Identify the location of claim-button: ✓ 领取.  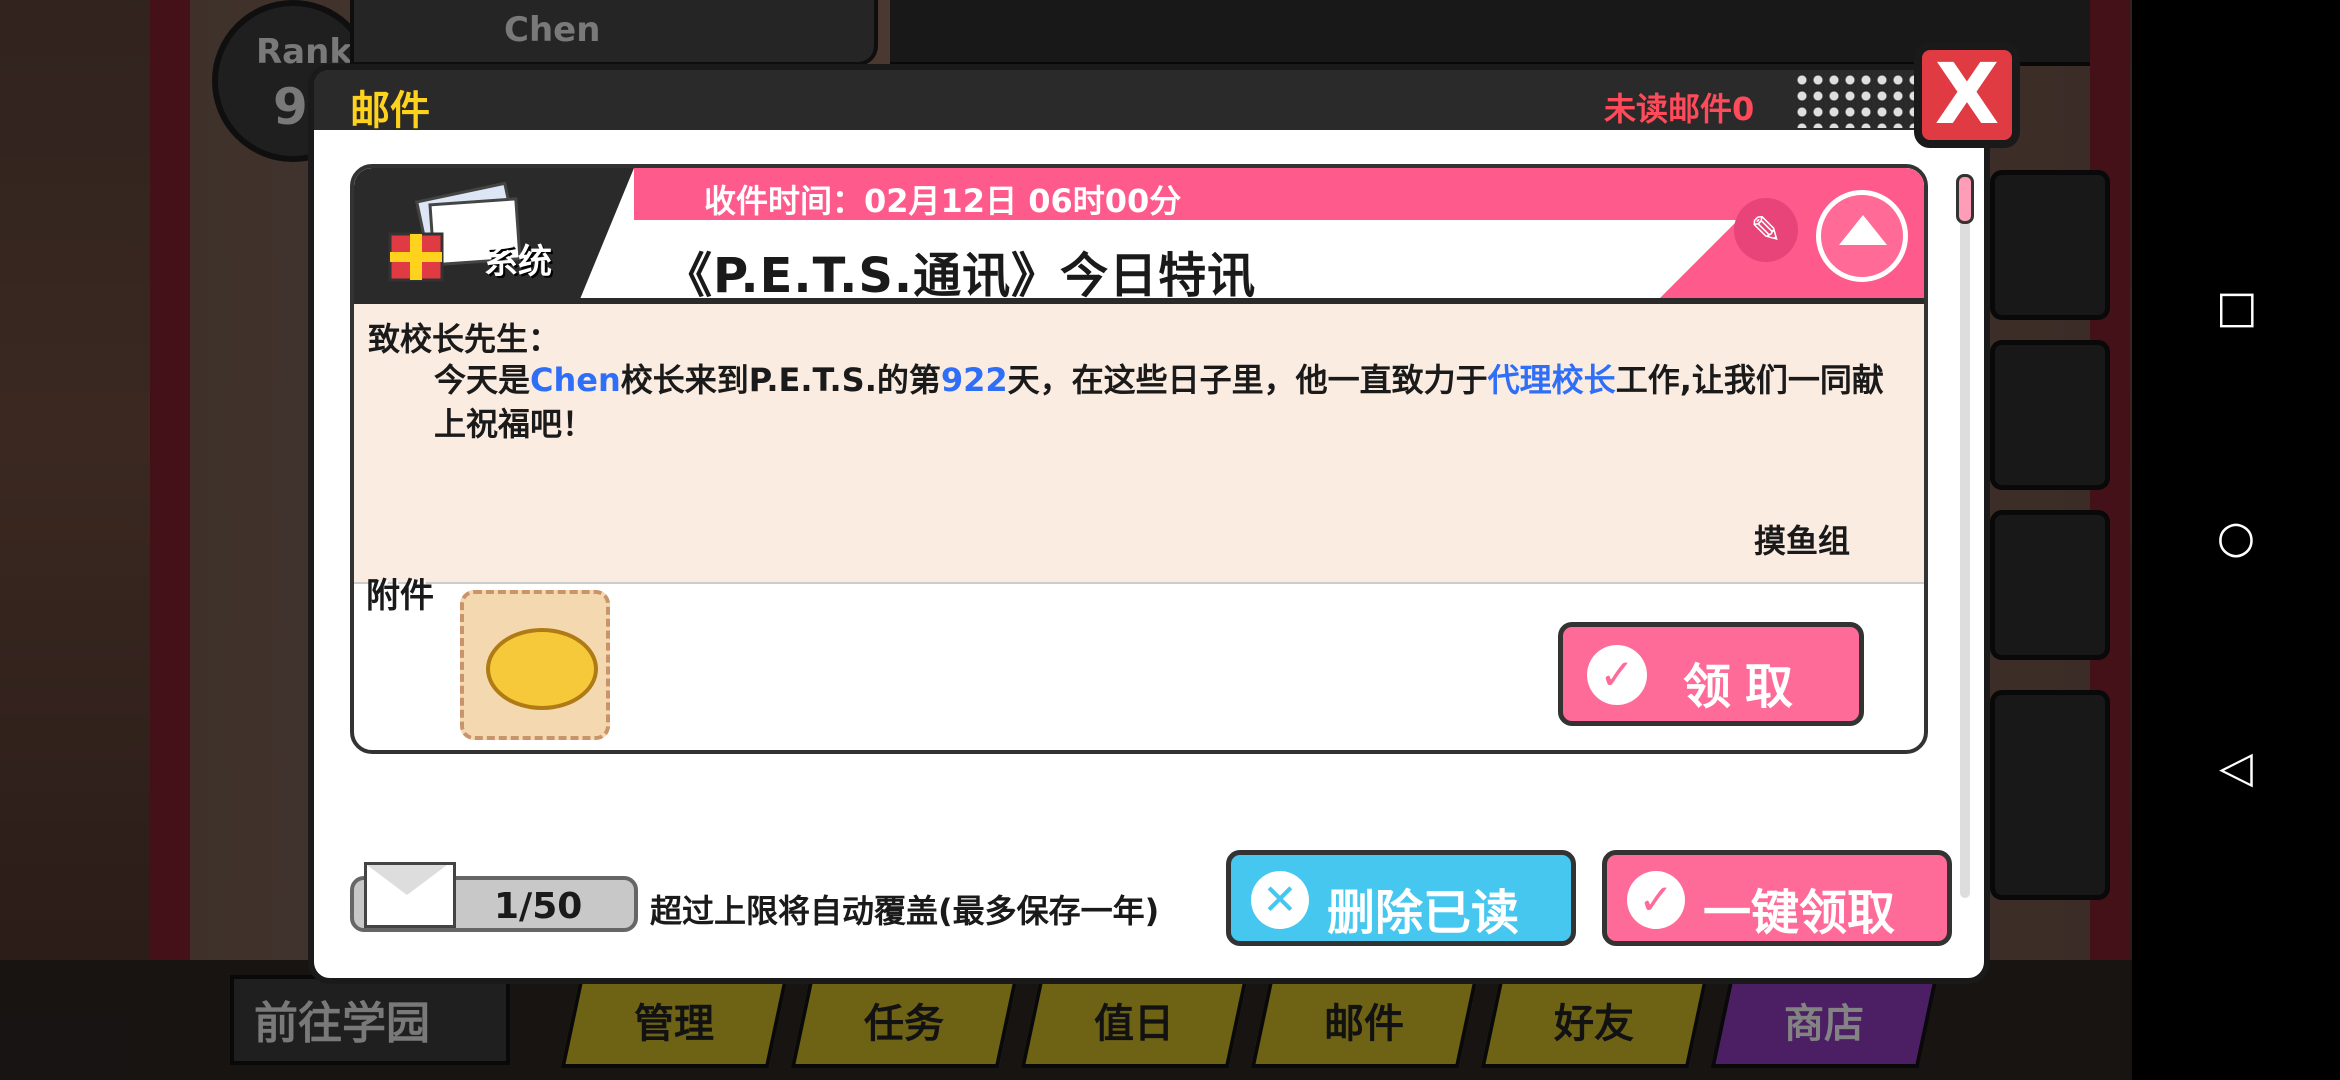
(1711, 674).